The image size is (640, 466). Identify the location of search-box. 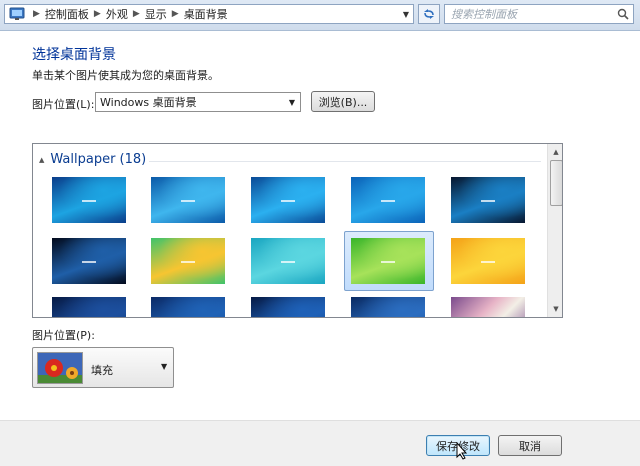
(539, 14).